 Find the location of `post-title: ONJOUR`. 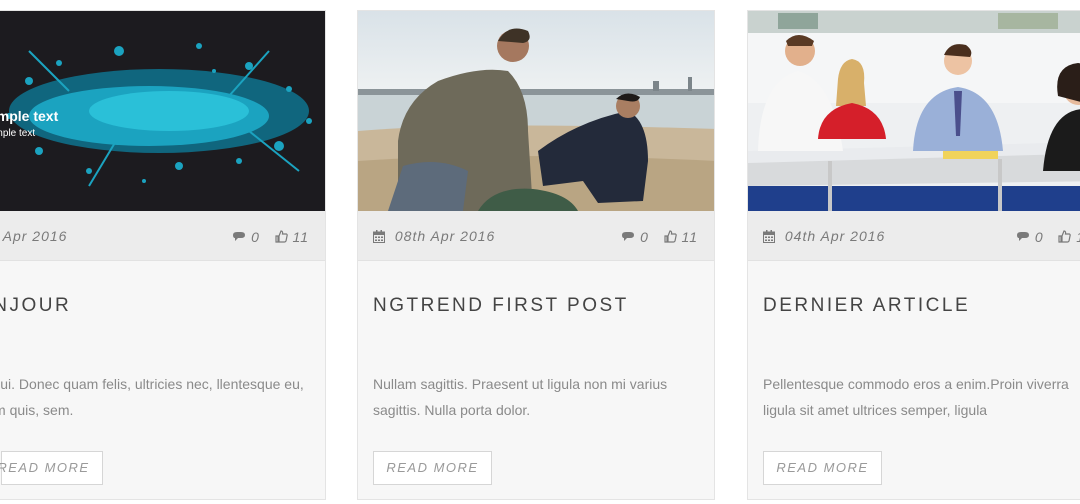

post-title: ONJOUR is located at coordinates (35, 306).